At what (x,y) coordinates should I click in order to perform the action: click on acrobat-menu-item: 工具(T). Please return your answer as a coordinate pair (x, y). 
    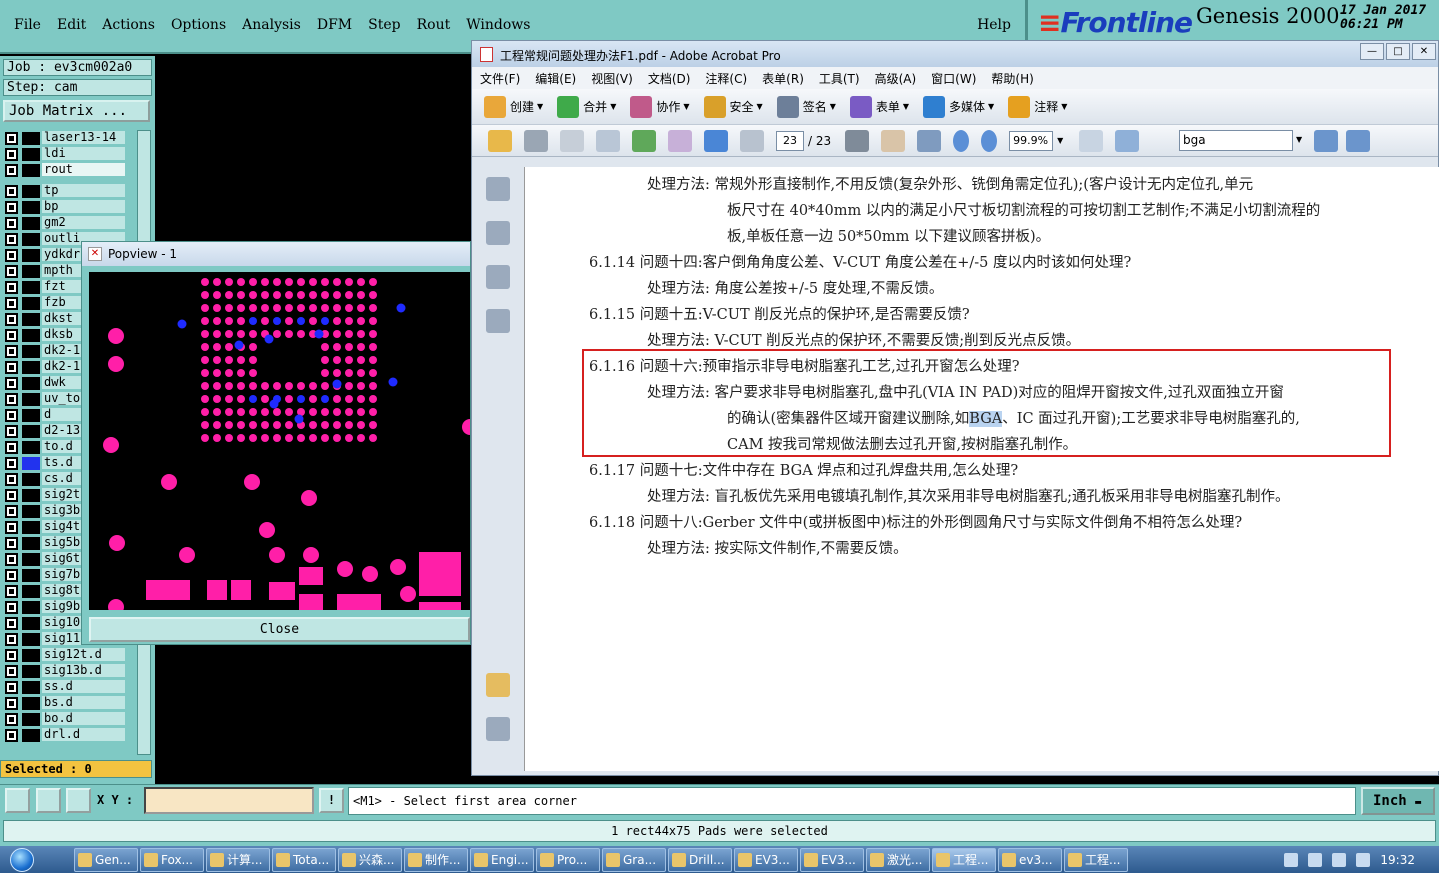
    Looking at the image, I should click on (839, 78).